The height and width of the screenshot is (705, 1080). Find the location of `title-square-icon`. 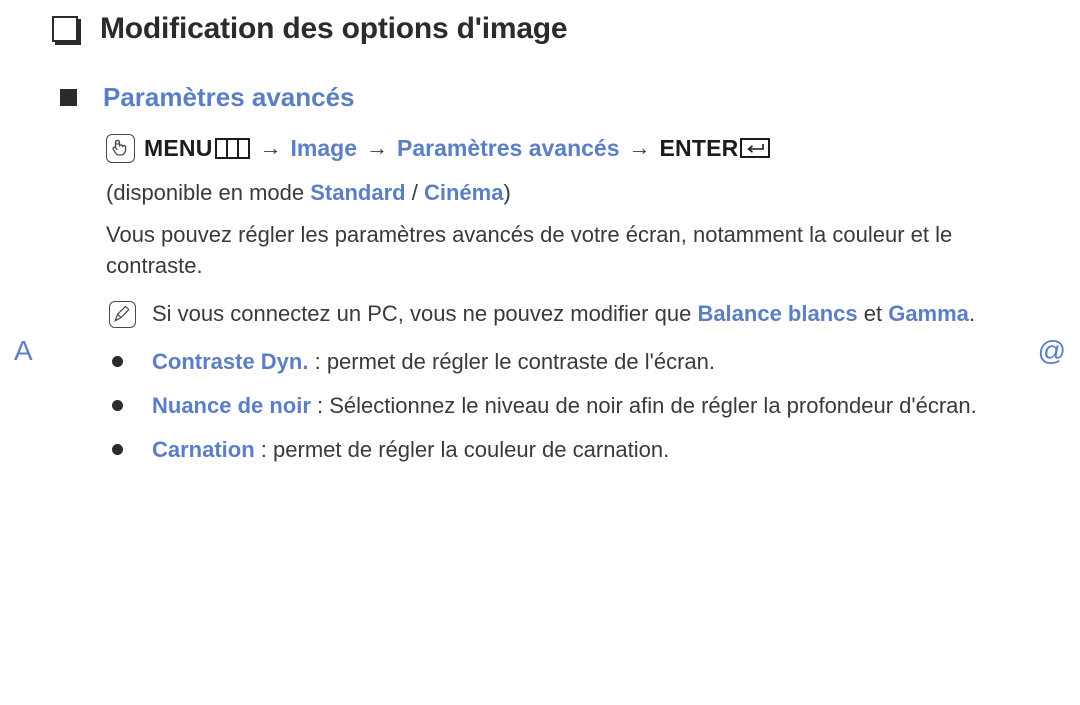

title-square-icon is located at coordinates (65, 29).